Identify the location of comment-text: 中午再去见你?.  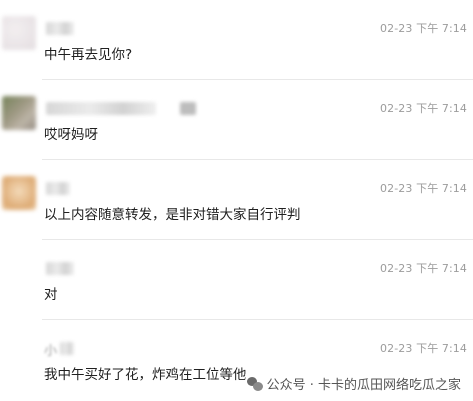
(88, 55).